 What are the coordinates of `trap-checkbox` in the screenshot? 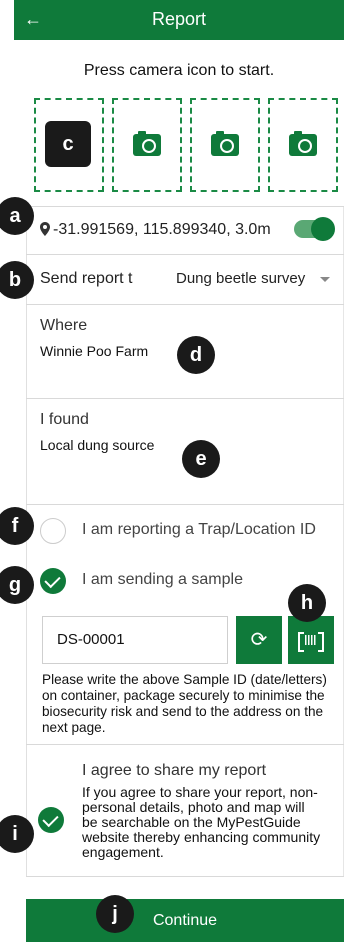 It's located at (53, 531).